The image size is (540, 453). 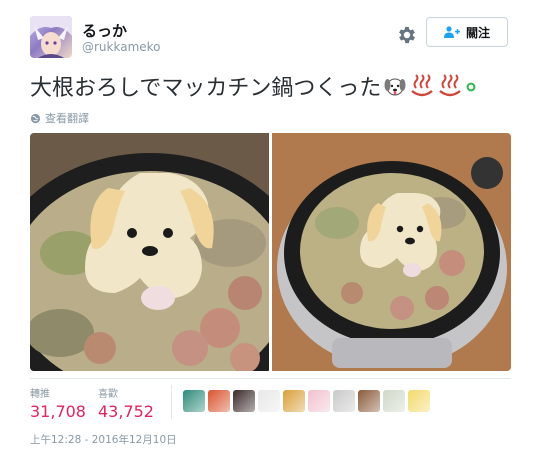 I want to click on likes-count: 43,752, so click(x=126, y=411).